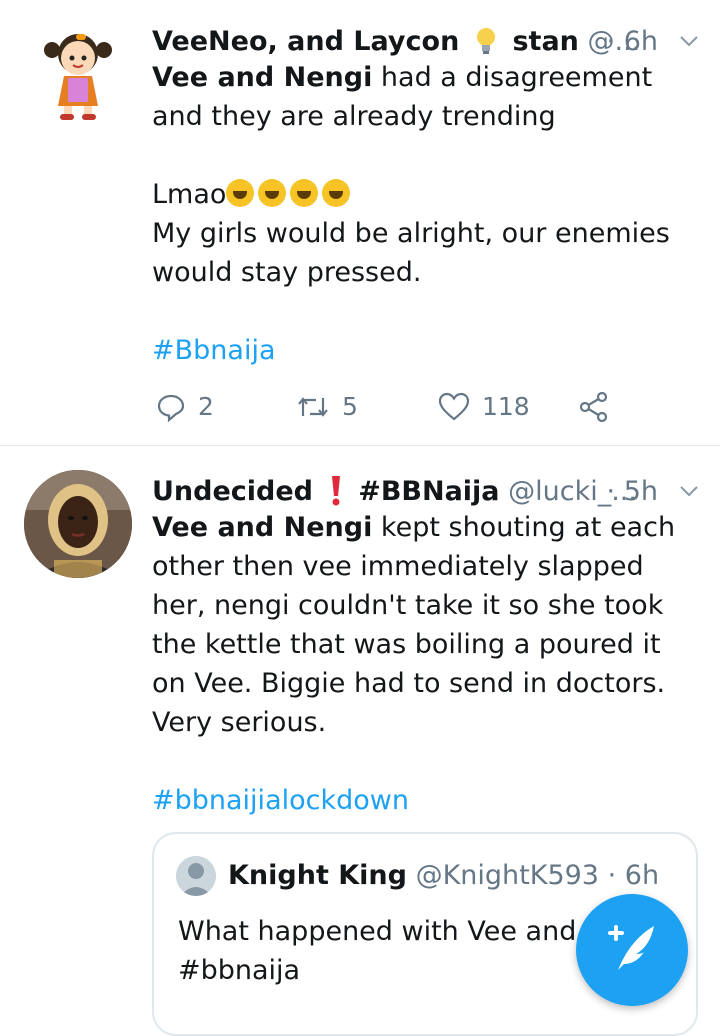 The image size is (720, 1036). I want to click on default-profile-icon, so click(196, 876).